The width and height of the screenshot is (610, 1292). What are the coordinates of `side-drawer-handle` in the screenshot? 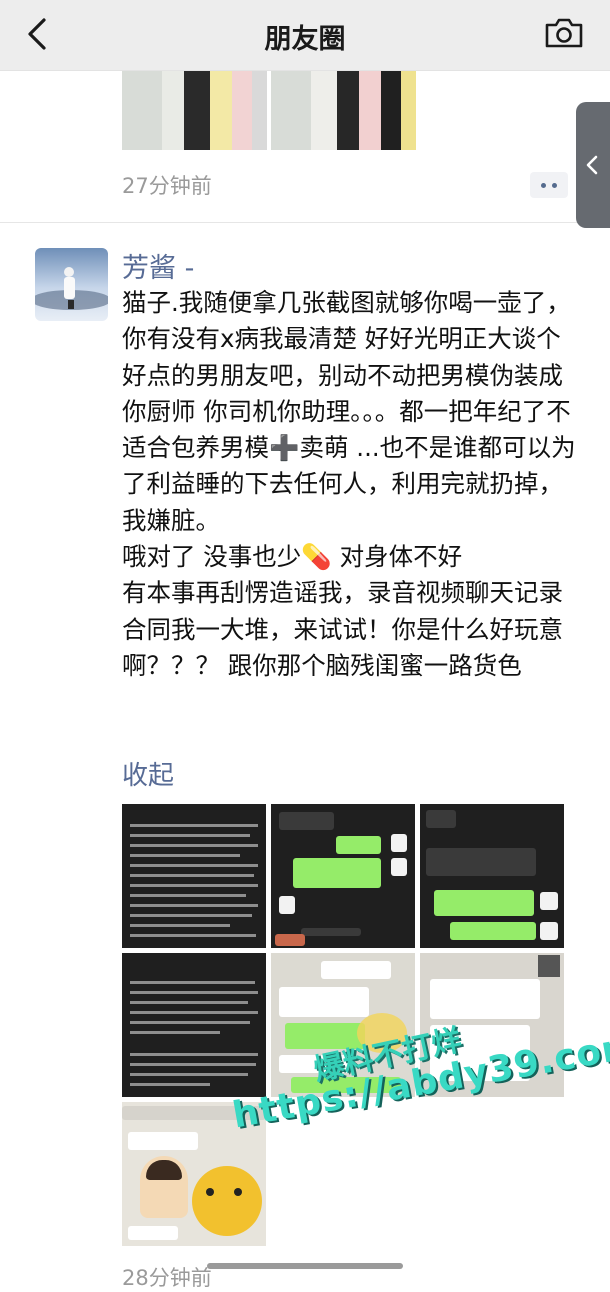 It's located at (593, 165).